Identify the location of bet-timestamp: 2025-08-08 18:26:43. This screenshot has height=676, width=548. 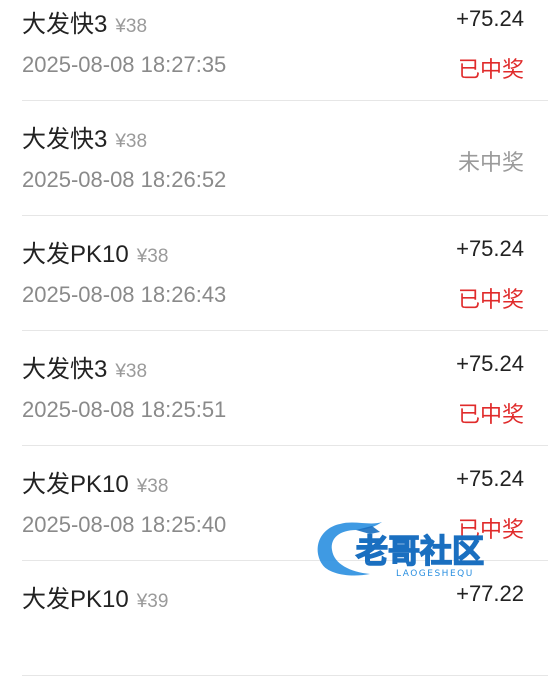
(124, 294).